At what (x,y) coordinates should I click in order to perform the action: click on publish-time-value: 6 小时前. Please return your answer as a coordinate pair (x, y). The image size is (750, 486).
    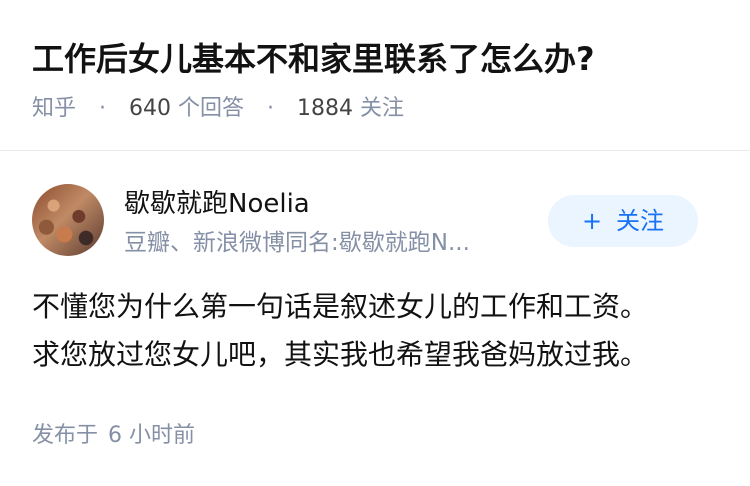
    Looking at the image, I should click on (152, 435).